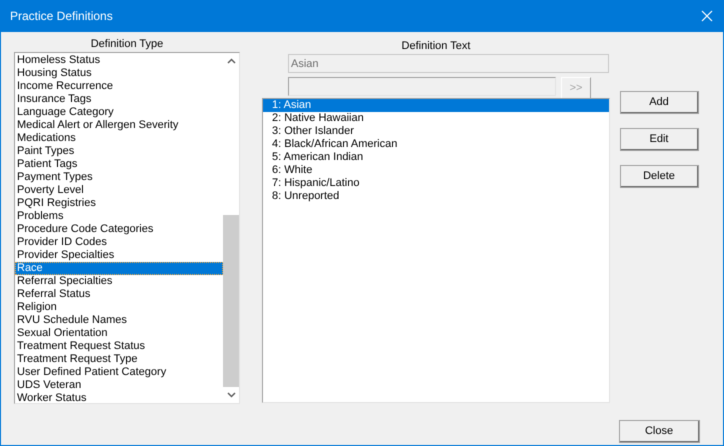  I want to click on list-item: Treatment Request Type, so click(119, 359).